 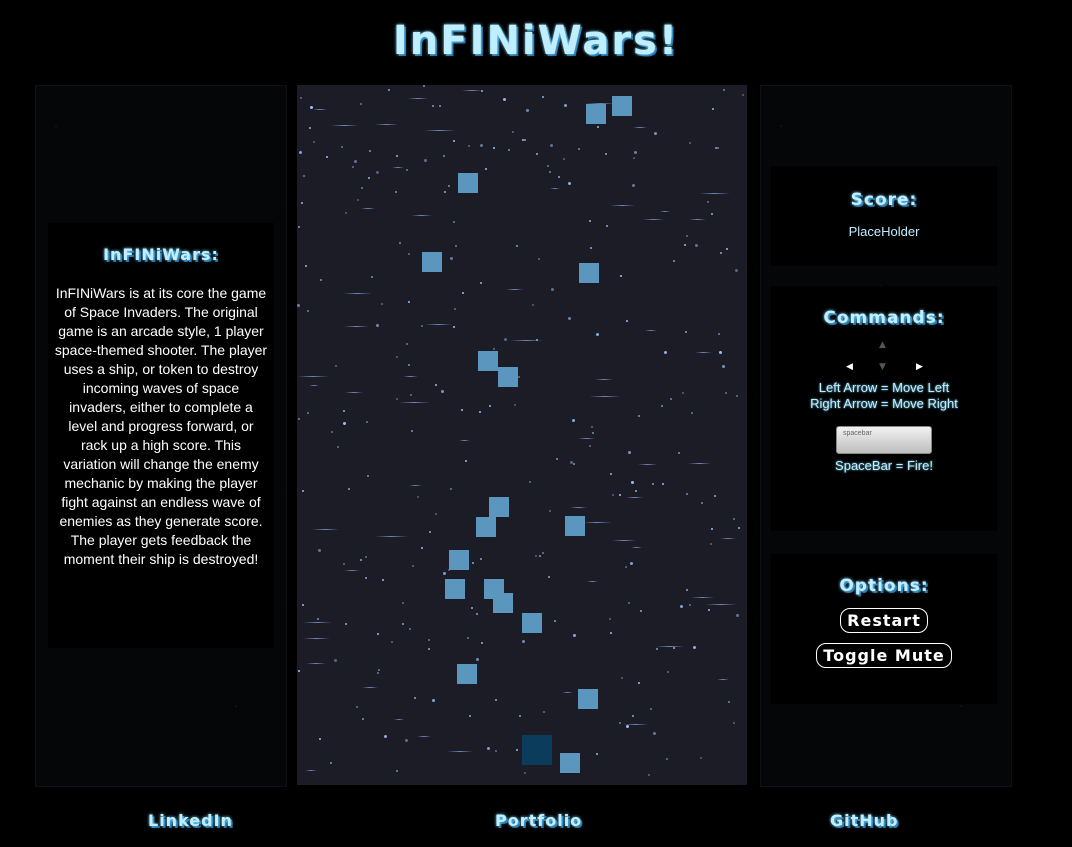 I want to click on portfolio-link: Portfolio, so click(x=538, y=820).